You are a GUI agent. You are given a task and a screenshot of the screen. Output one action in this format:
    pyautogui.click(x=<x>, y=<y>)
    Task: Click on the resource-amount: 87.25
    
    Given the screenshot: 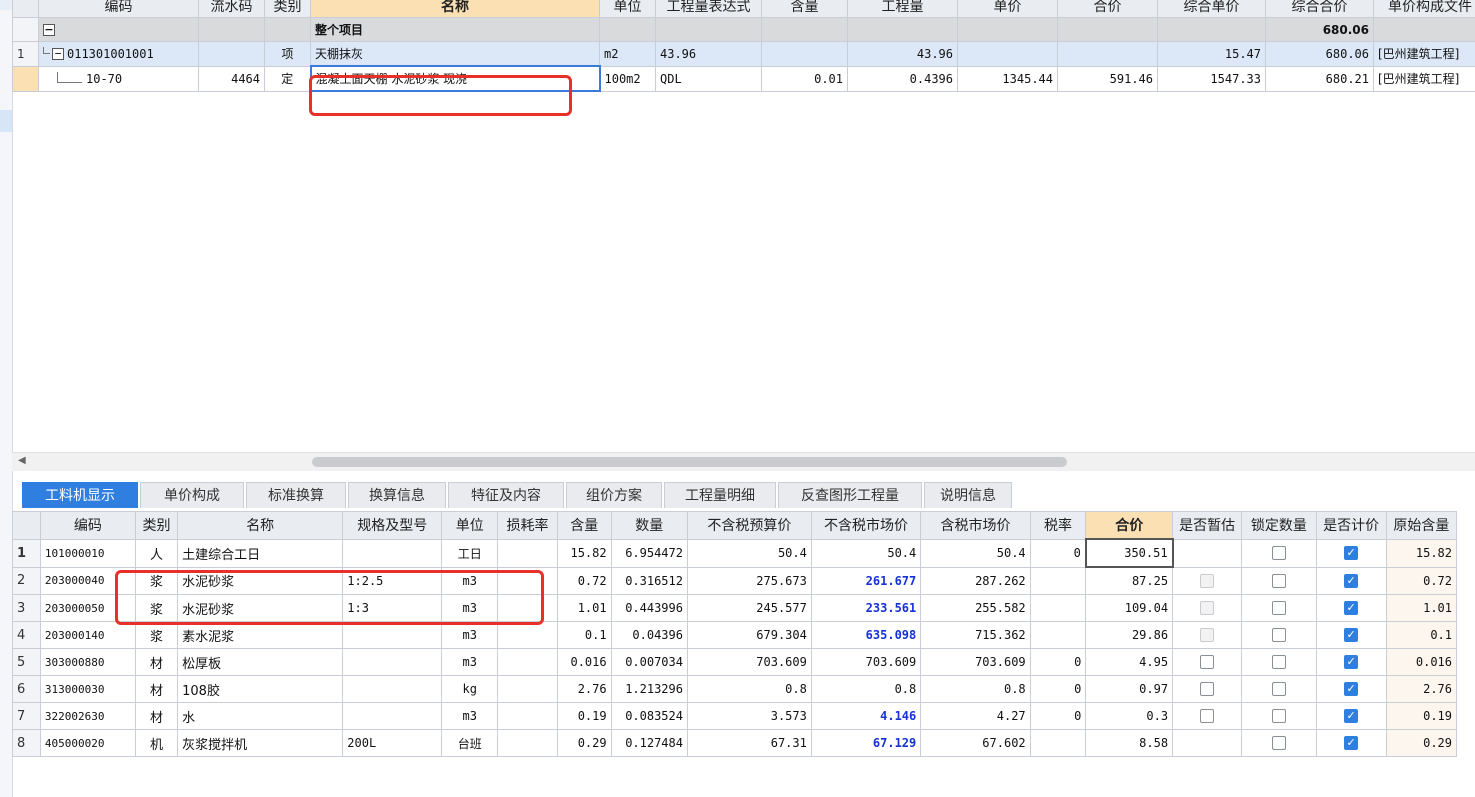 What is the action you would take?
    pyautogui.click(x=1129, y=580)
    